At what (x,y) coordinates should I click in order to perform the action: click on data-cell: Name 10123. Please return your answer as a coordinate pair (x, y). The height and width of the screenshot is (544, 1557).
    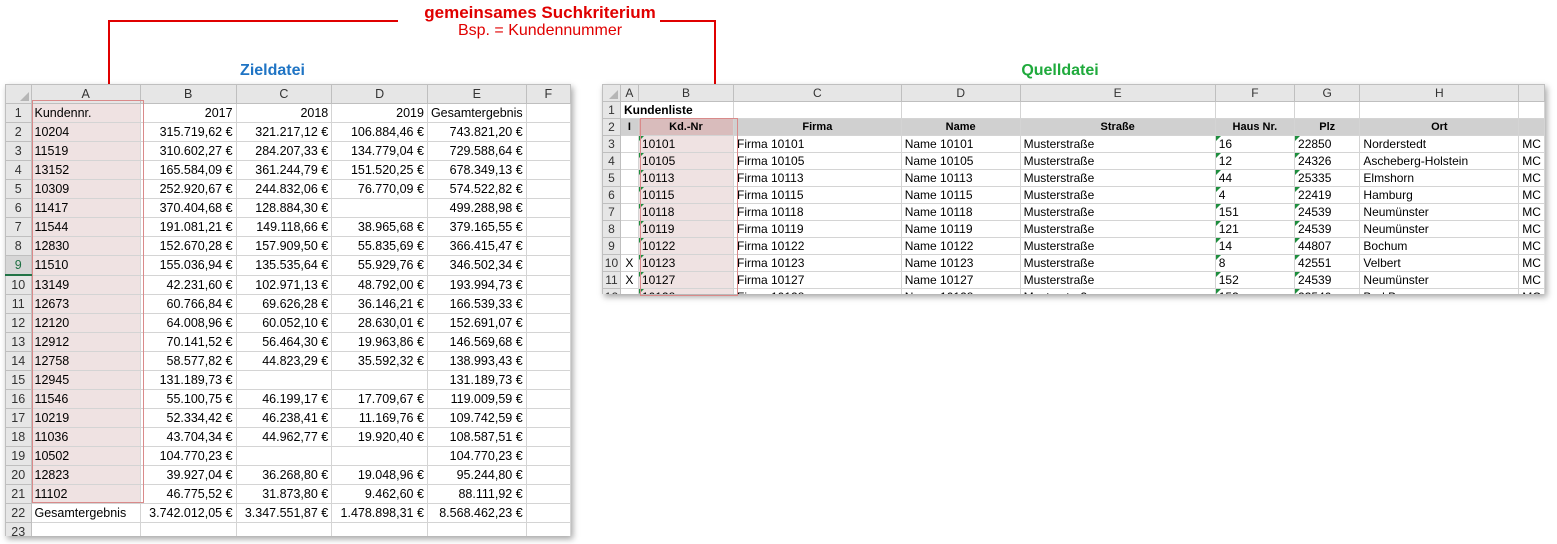
    Looking at the image, I should click on (960, 263).